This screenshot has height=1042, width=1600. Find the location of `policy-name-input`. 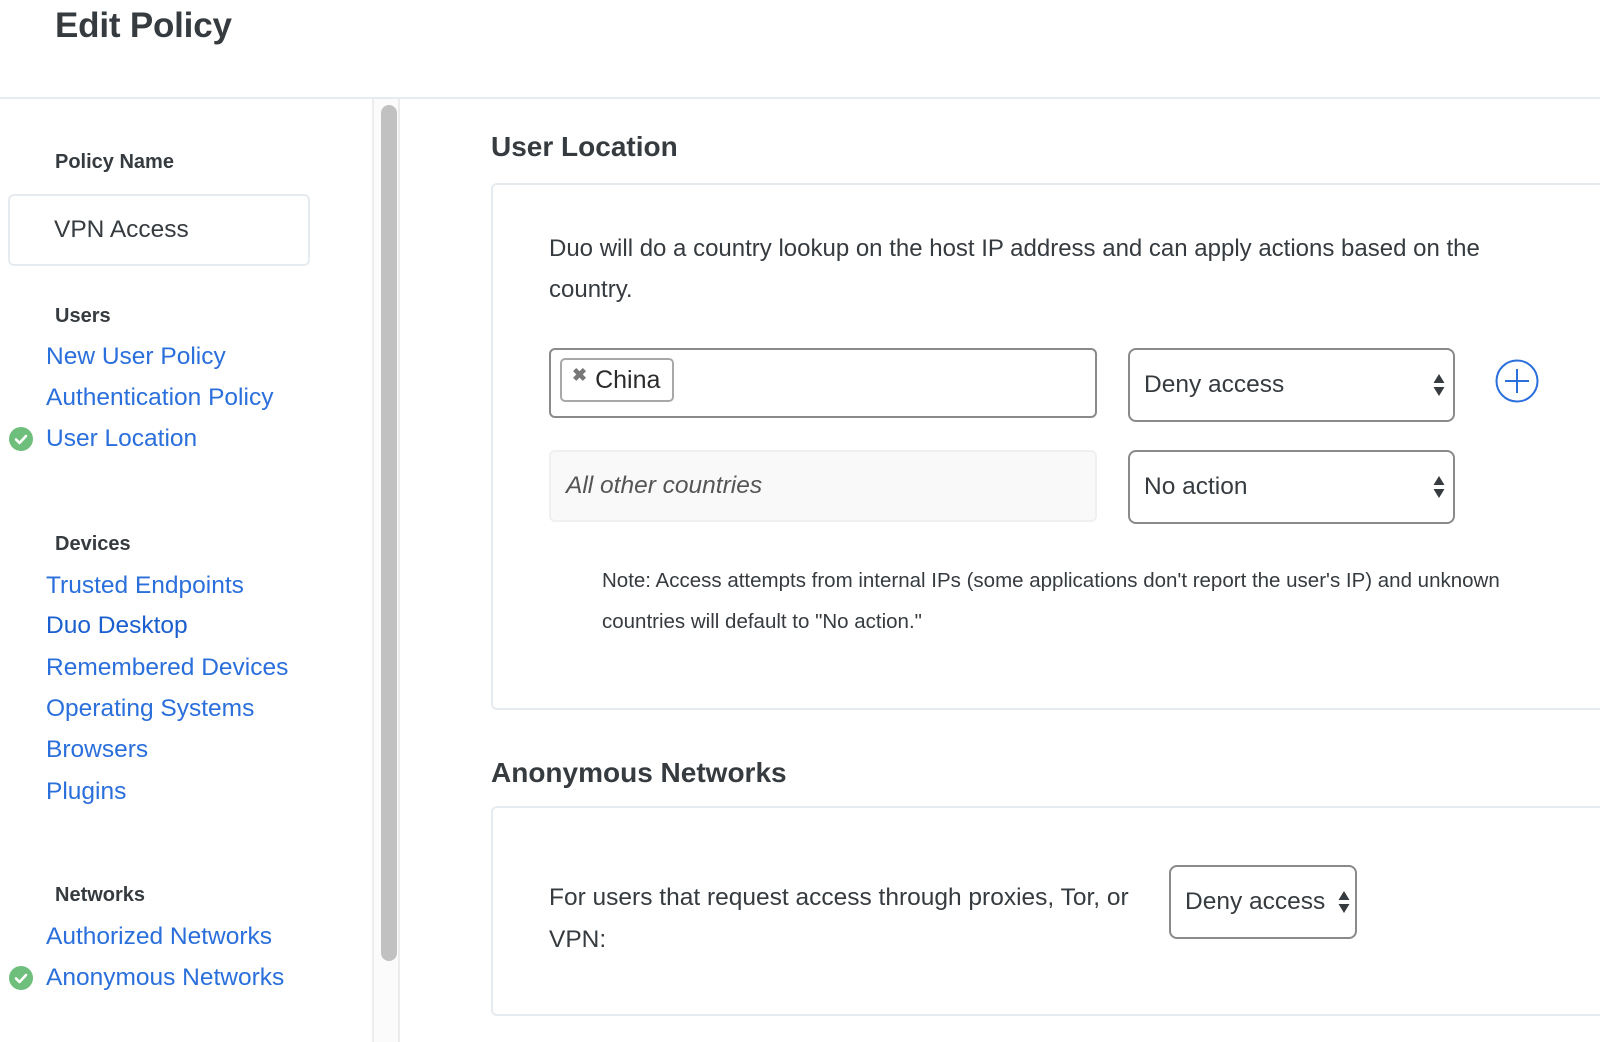

policy-name-input is located at coordinates (159, 230).